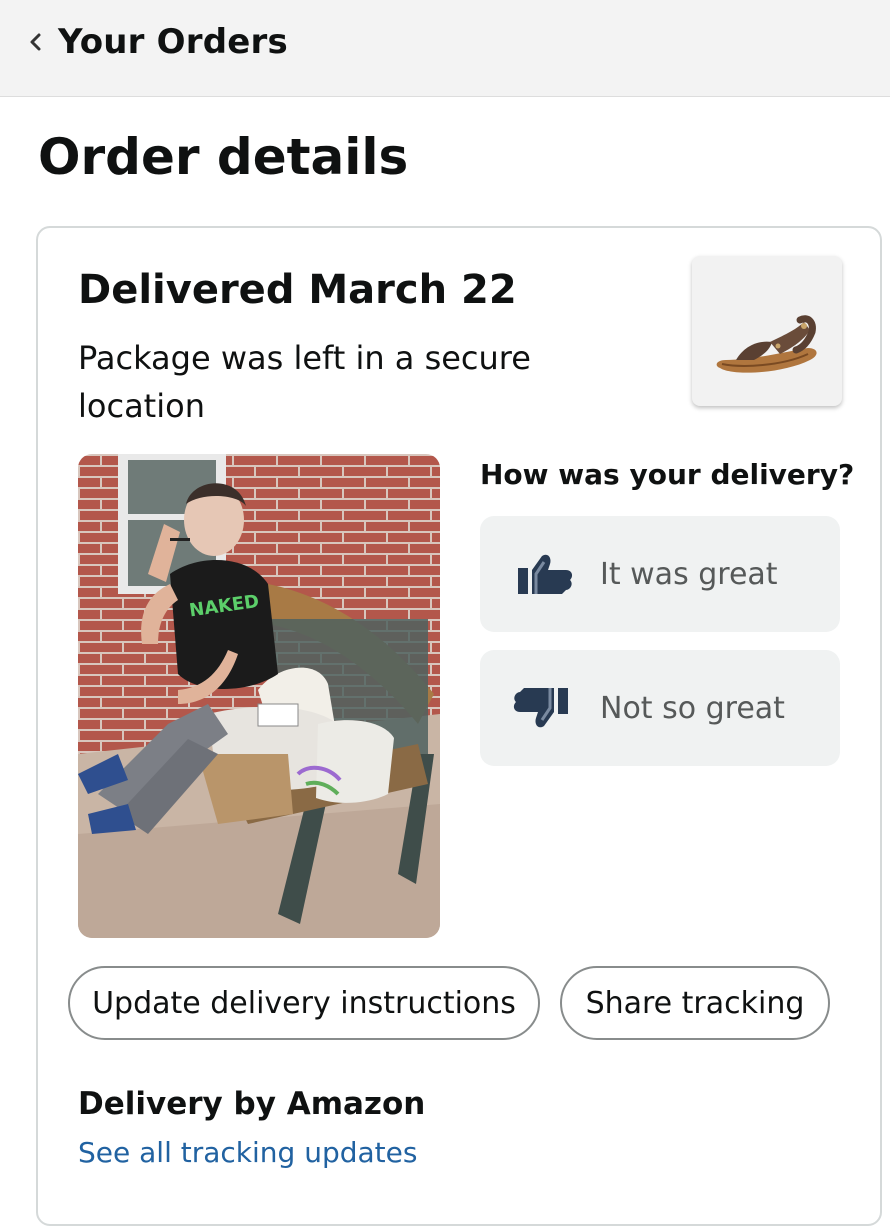 Image resolution: width=890 pixels, height=1226 pixels. What do you see at coordinates (689, 574) in the screenshot?
I see `feedback-great-label: It was great` at bounding box center [689, 574].